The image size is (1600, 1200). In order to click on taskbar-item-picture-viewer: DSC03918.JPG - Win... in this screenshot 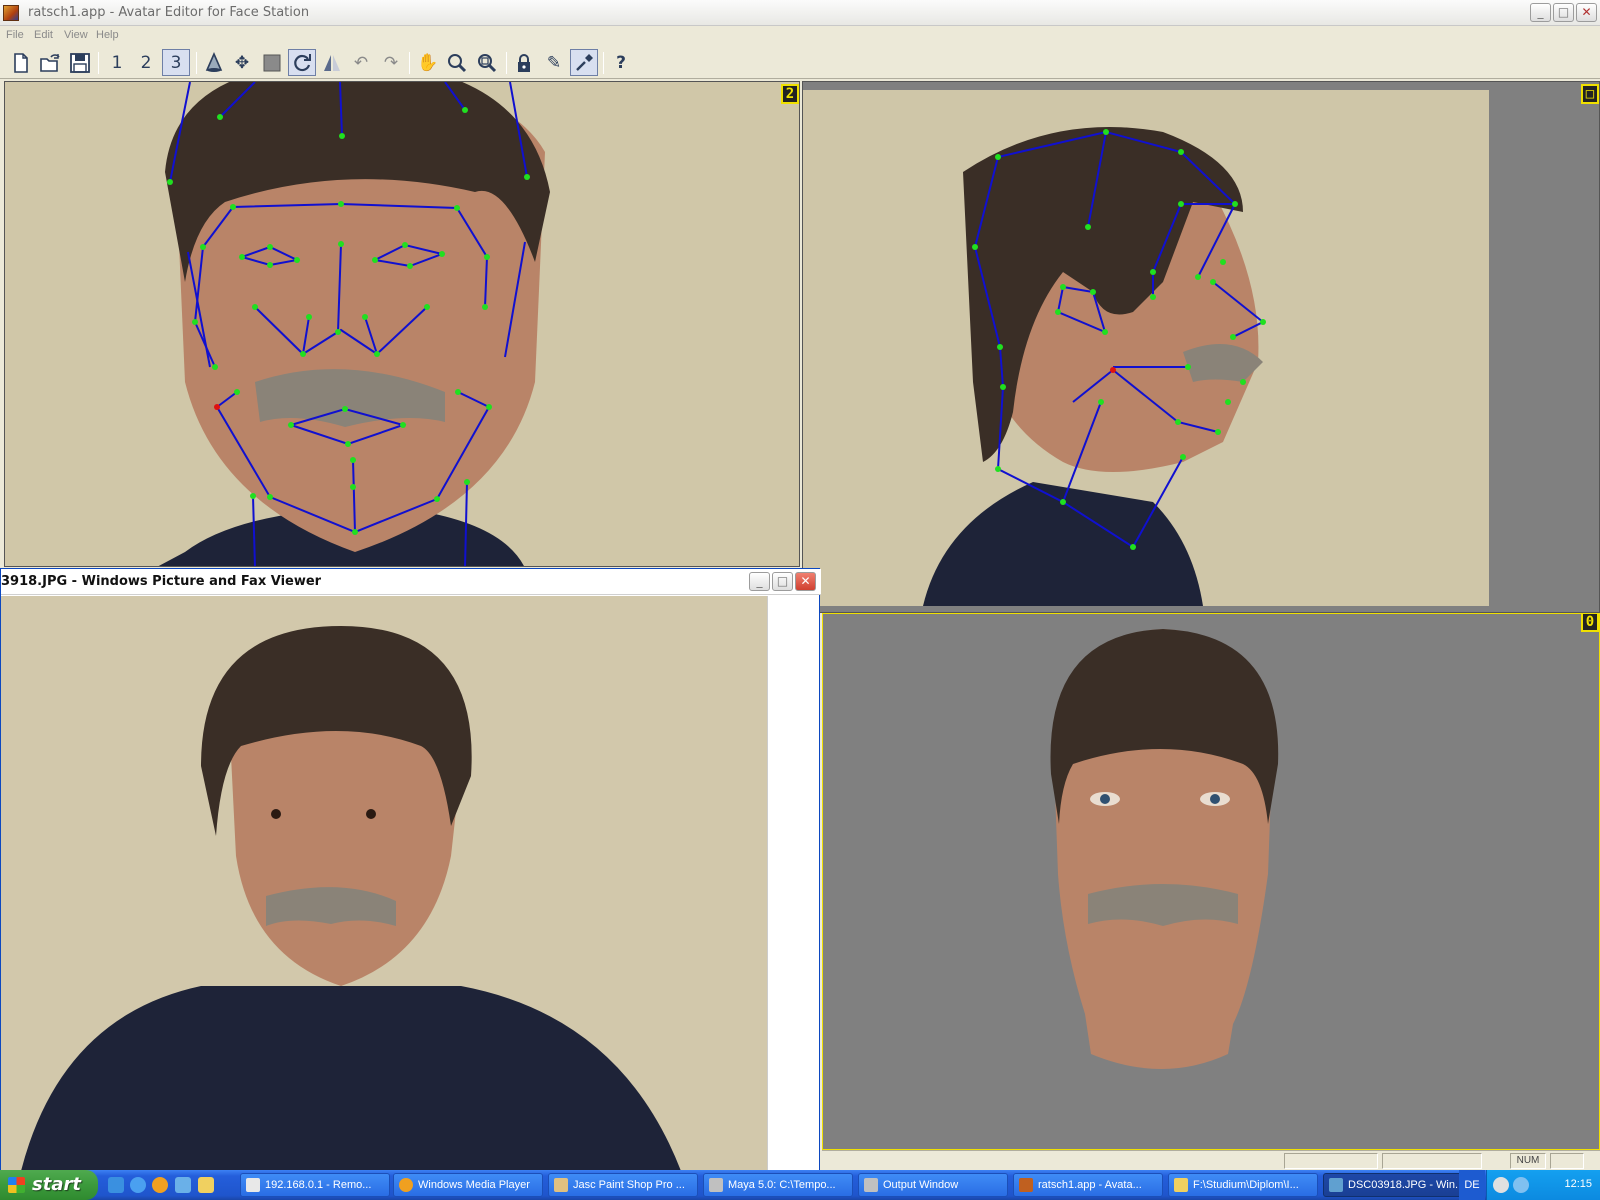, I will do `click(1398, 1185)`.